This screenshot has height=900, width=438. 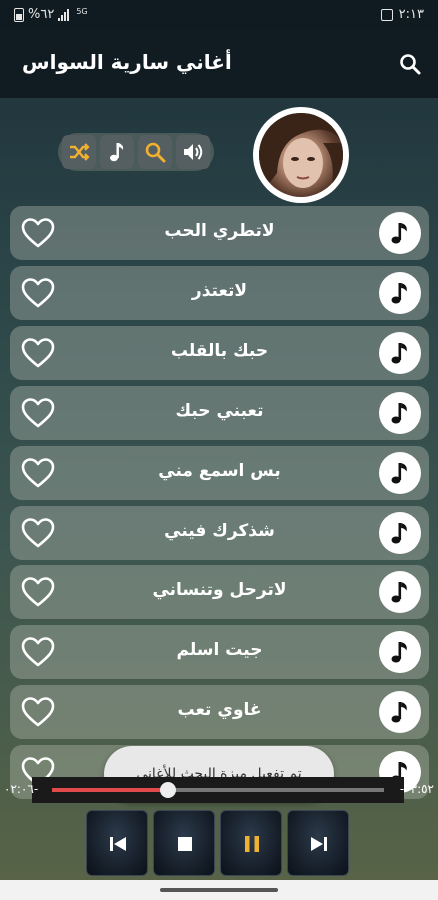 I want to click on status-bar: %٦٢ 5G ٢:١٣, so click(x=219, y=15).